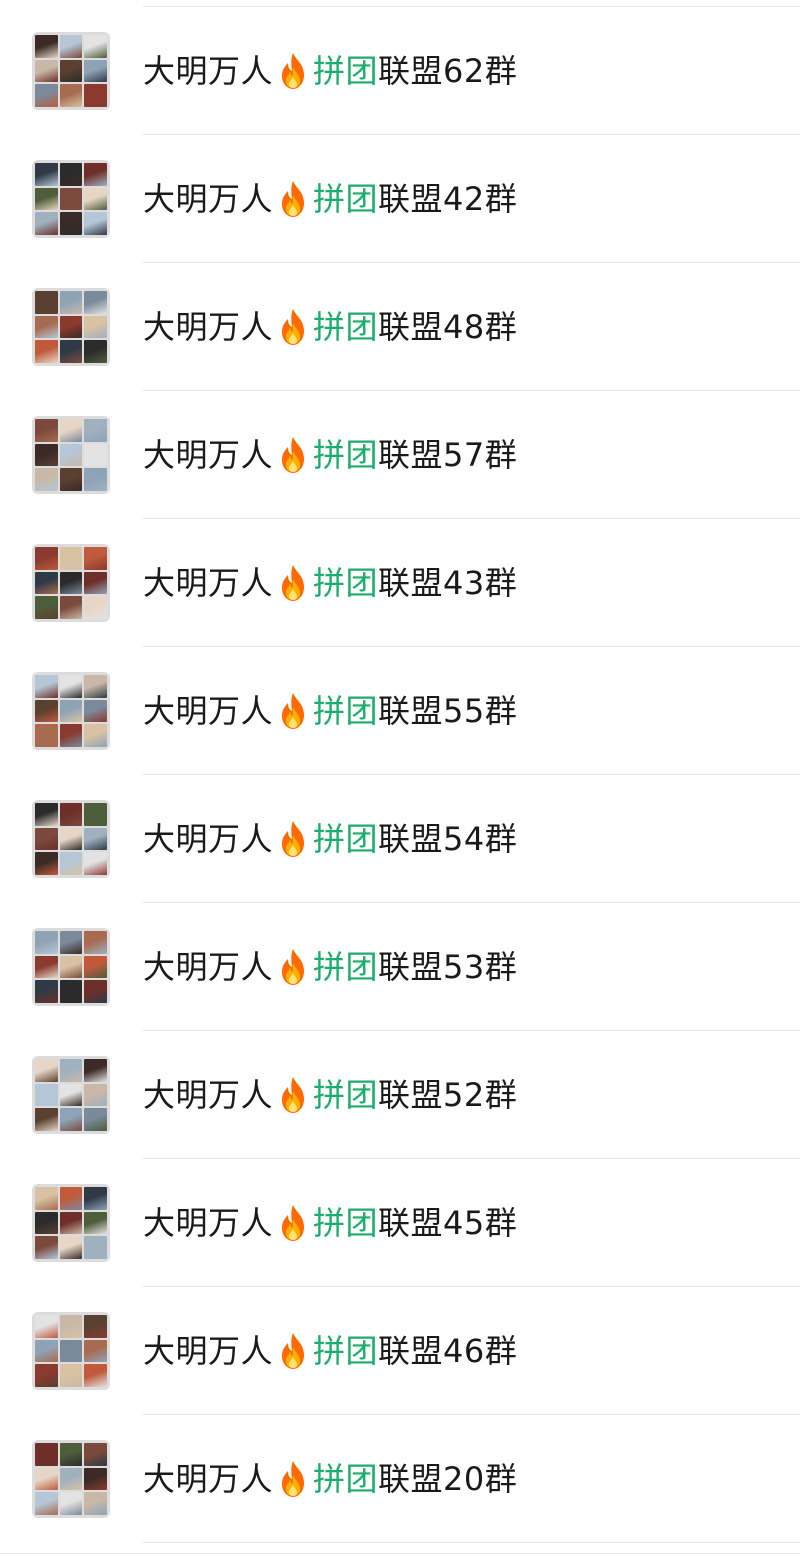 The width and height of the screenshot is (800, 1556). I want to click on chat-row: 大明万人 拼团 联盟46群, so click(400, 1351).